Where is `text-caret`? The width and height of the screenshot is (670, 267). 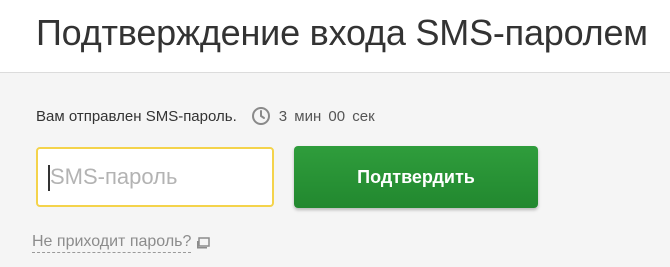
text-caret is located at coordinates (49, 178).